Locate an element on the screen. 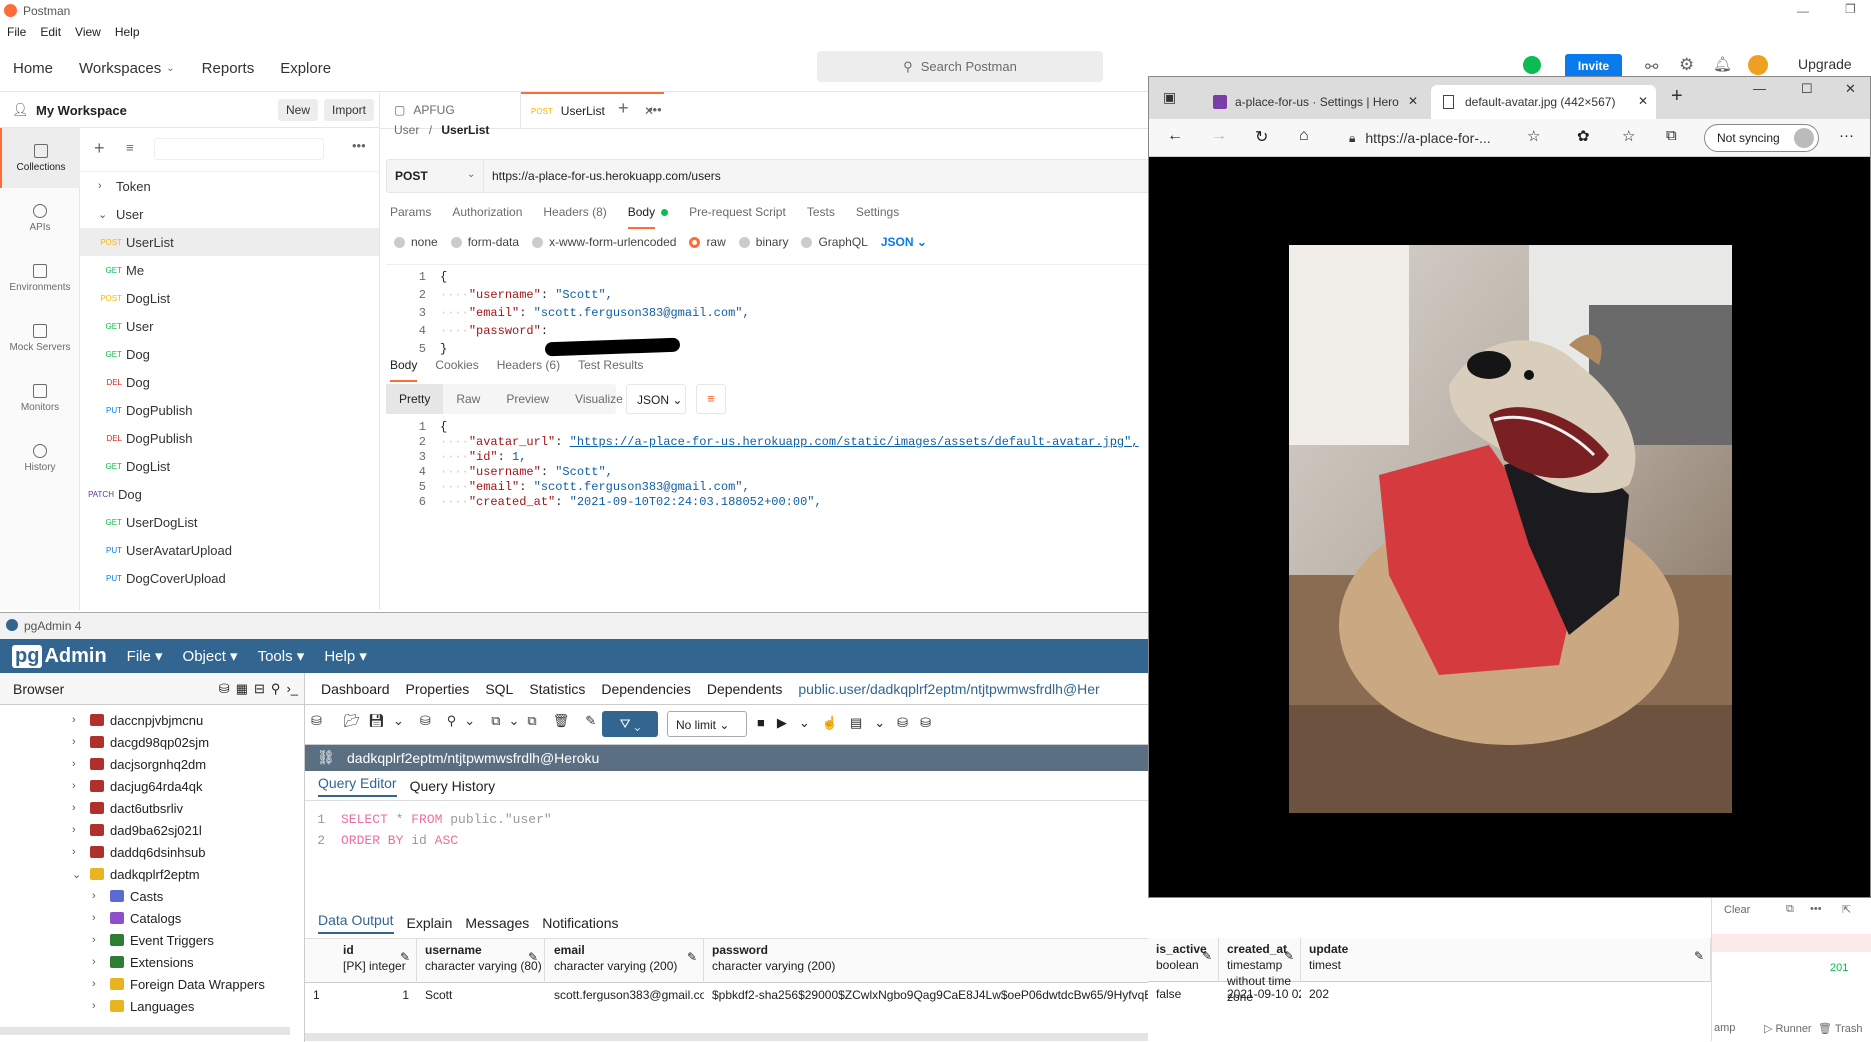 The width and height of the screenshot is (1871, 1042). db-child-item: › Foreign Data Wrappers is located at coordinates (152, 984).